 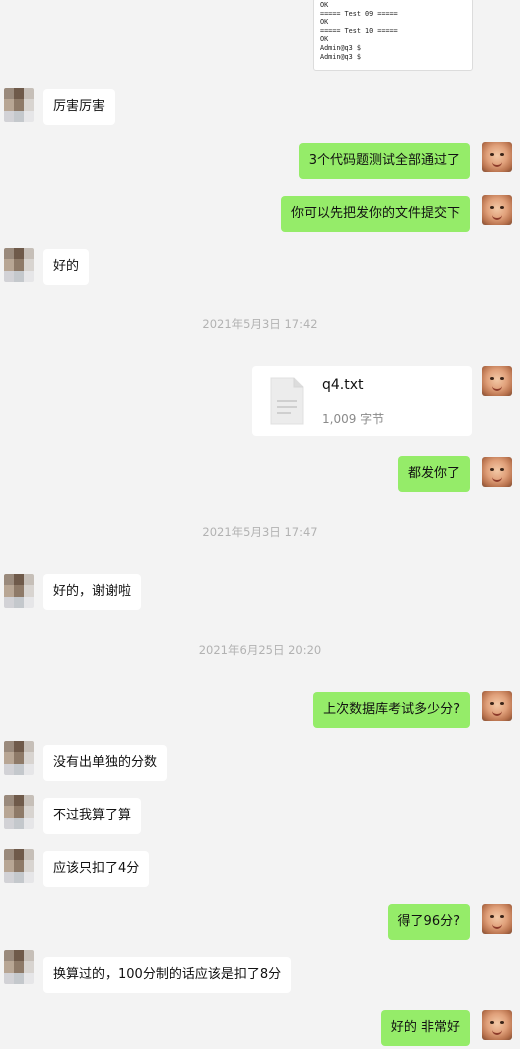 What do you see at coordinates (359, 30) in the screenshot?
I see `code-line: ===== Test 10 =====` at bounding box center [359, 30].